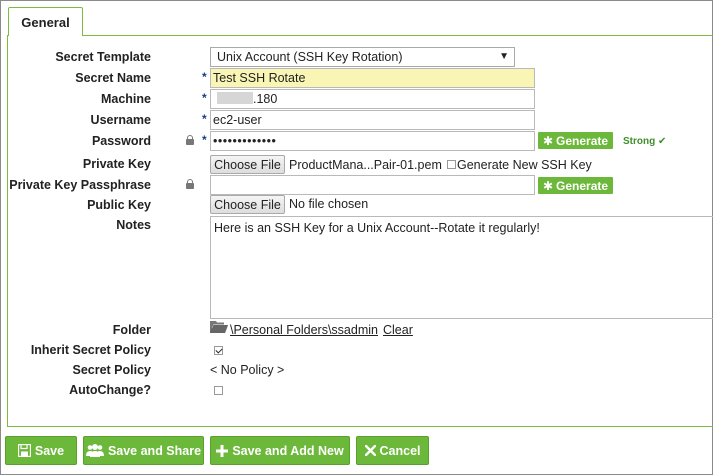 The height and width of the screenshot is (475, 713). I want to click on save-icon, so click(24, 450).